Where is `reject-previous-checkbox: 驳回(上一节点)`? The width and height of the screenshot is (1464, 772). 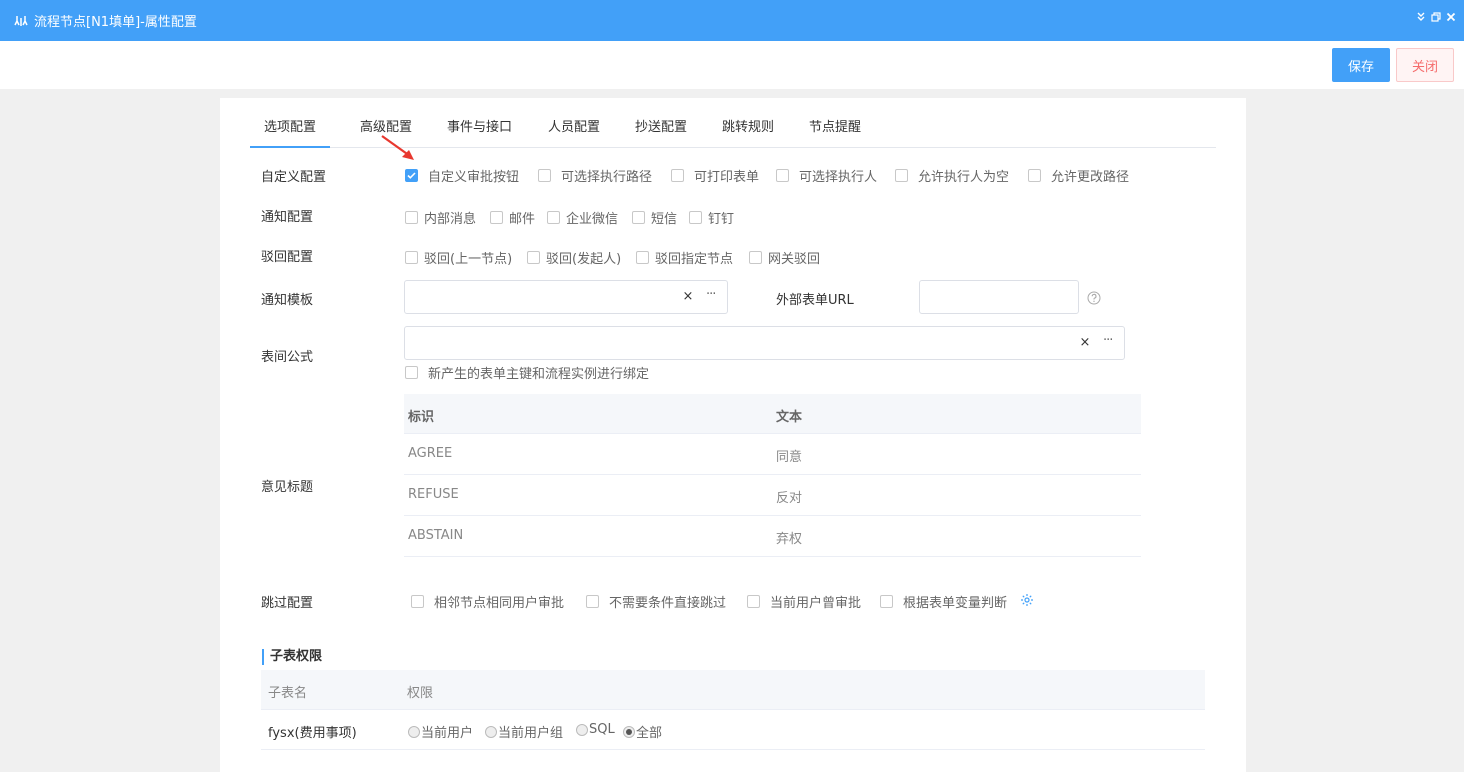 reject-previous-checkbox: 驳回(上一节点) is located at coordinates (458, 257).